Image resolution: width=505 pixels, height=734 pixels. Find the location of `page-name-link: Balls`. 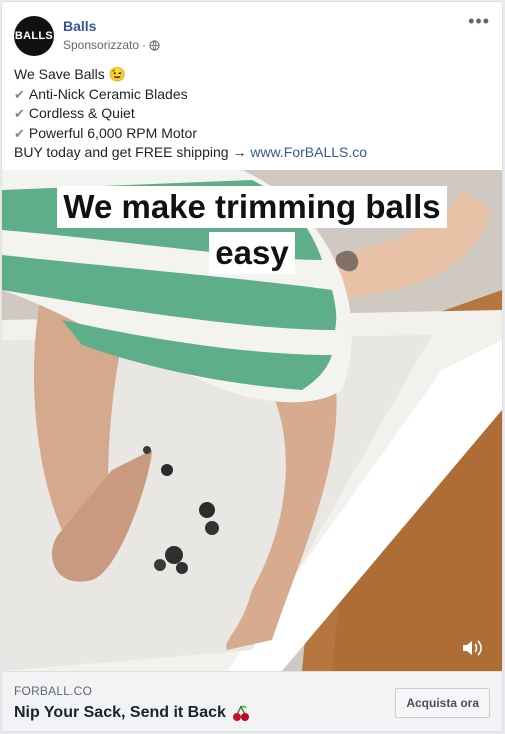

page-name-link: Balls is located at coordinates (79, 26).